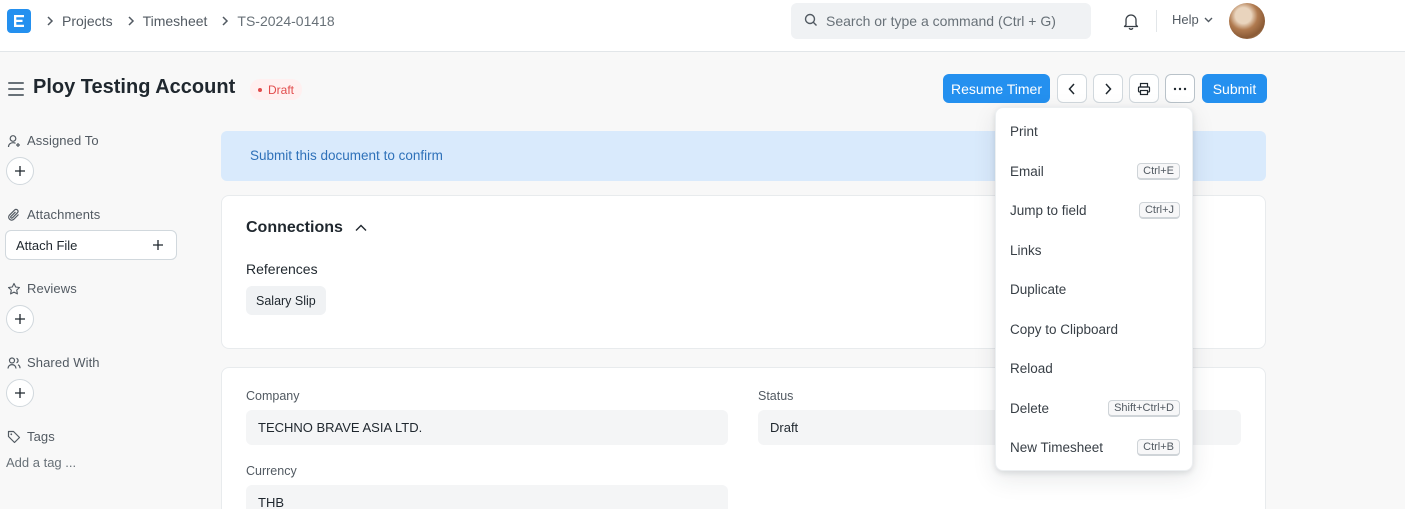 Image resolution: width=1405 pixels, height=509 pixels. Describe the element at coordinates (271, 471) in the screenshot. I see `currency-label: Currency` at that location.